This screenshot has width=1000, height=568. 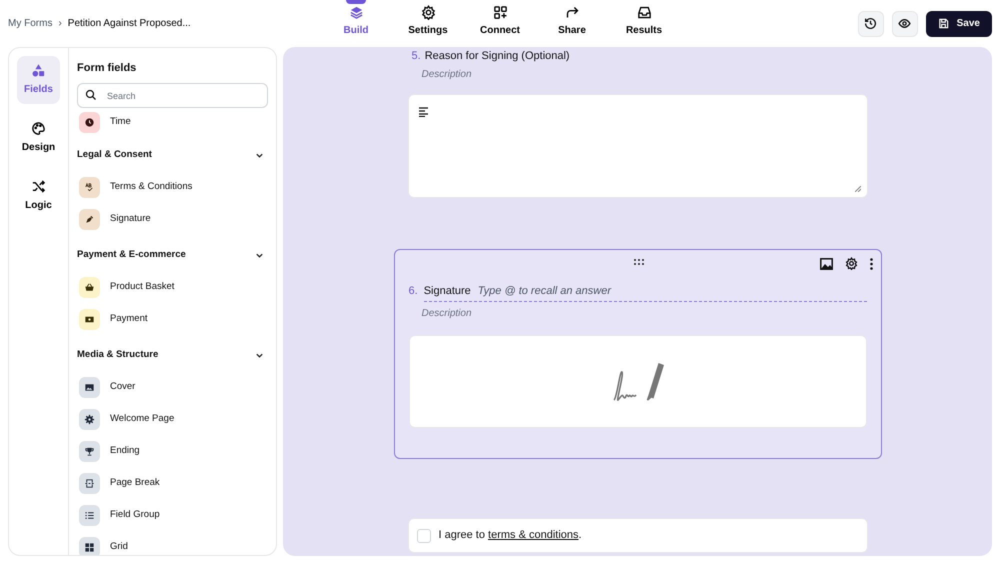 What do you see at coordinates (172, 95) in the screenshot?
I see `search-field: Search` at bounding box center [172, 95].